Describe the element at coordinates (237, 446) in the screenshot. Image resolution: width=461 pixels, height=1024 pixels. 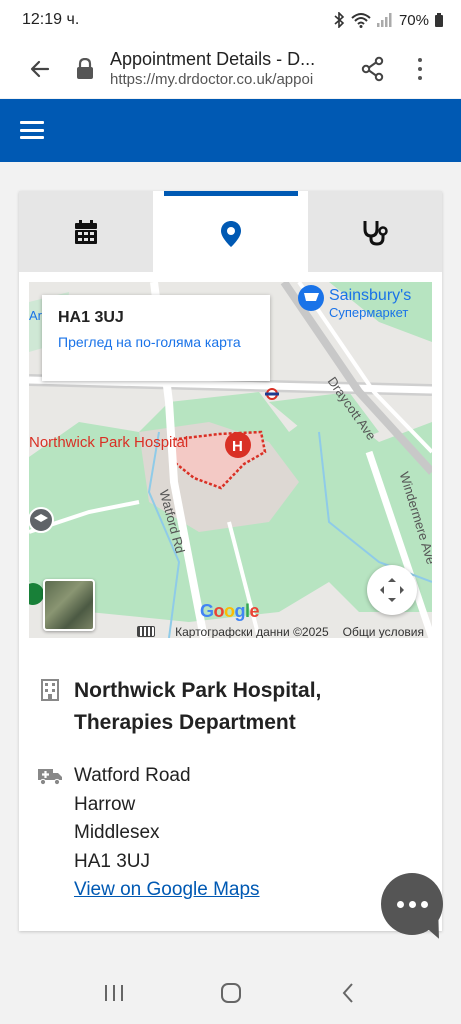
I see `svg-text: H` at that location.